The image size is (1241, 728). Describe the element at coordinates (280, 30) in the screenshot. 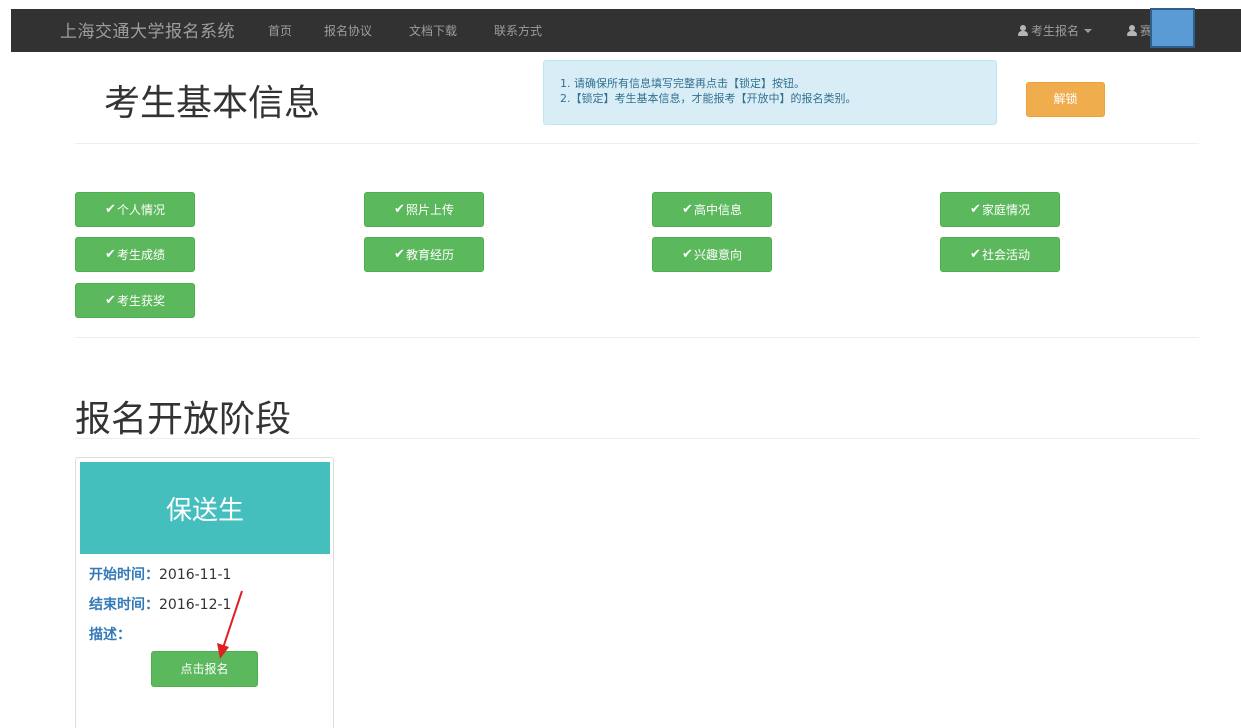

I see `nav-link-home: 首页` at that location.